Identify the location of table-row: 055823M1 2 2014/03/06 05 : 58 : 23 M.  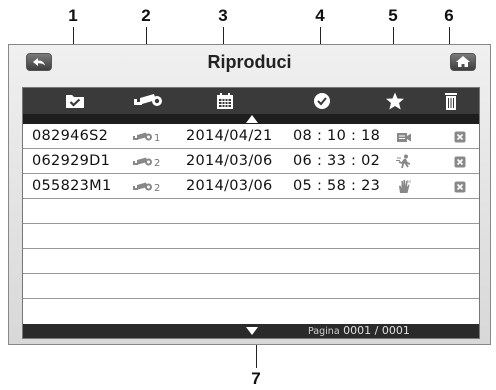
(251, 186).